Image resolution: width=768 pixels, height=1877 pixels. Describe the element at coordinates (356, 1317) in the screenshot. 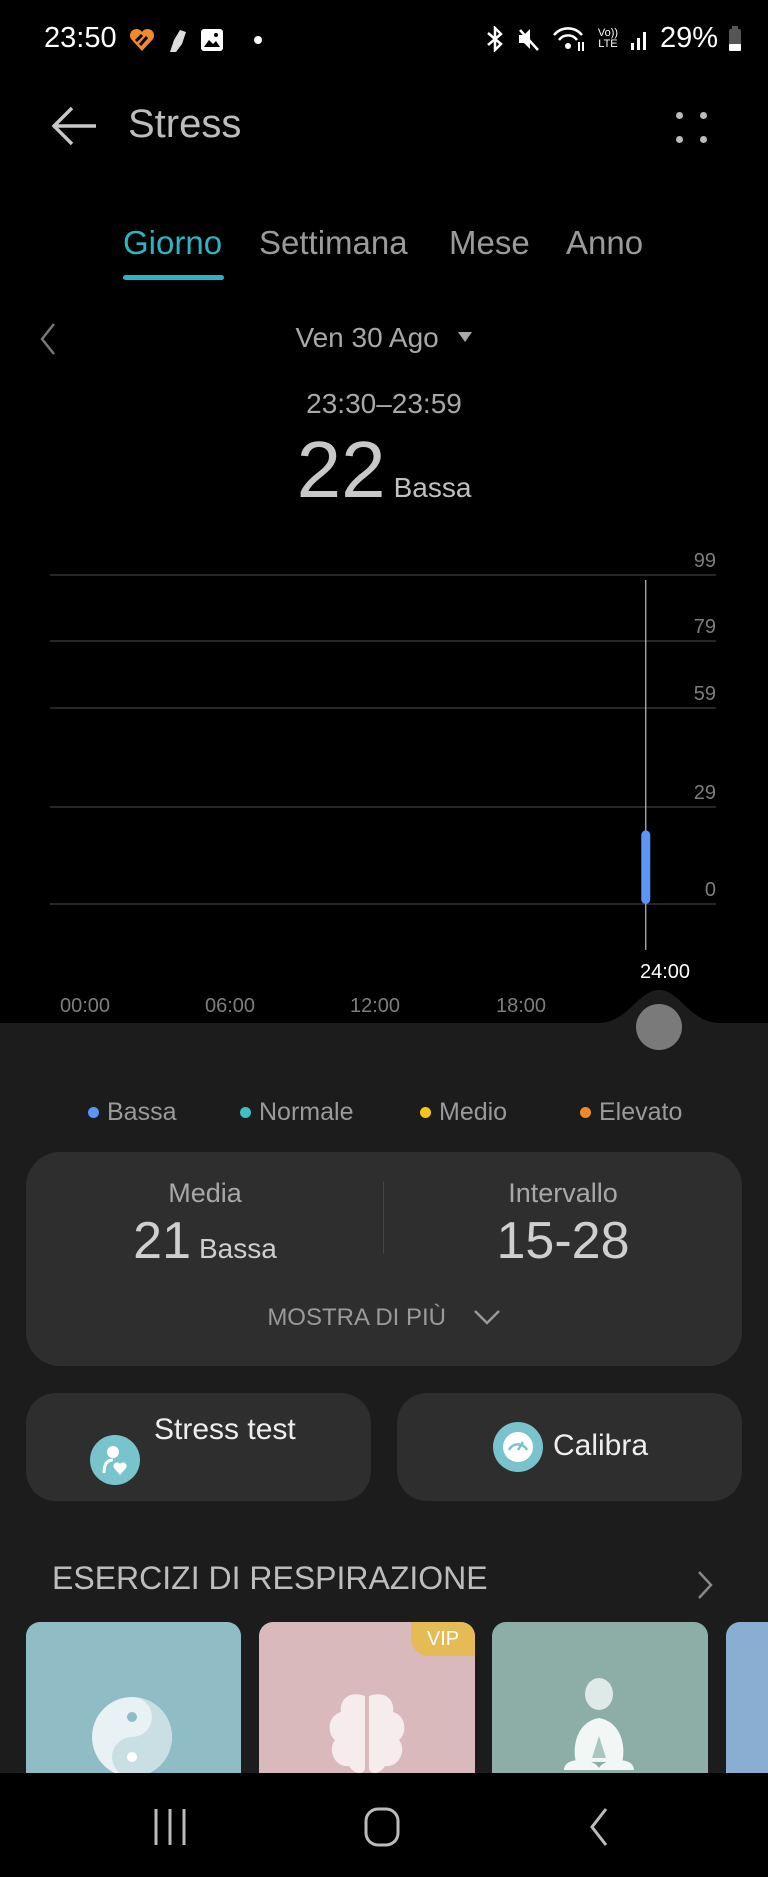

I see `show-more-label: MOSTRA DI PIÙ` at that location.